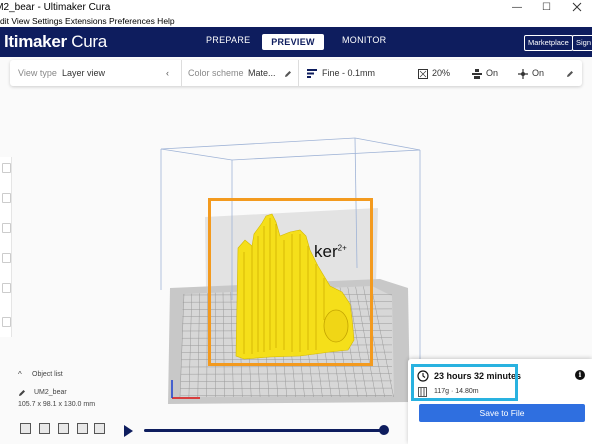 The width and height of the screenshot is (592, 444). I want to click on close-icon, so click(577, 7).